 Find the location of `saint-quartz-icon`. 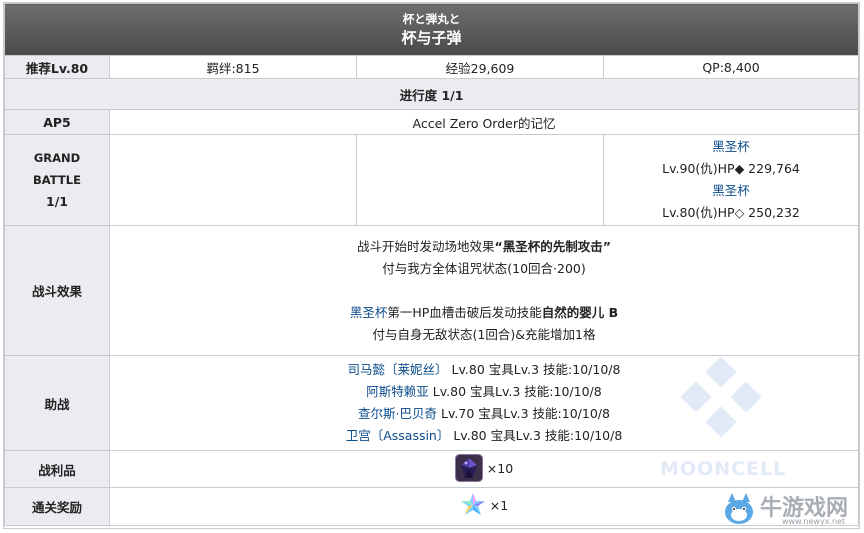

saint-quartz-icon is located at coordinates (473, 506).